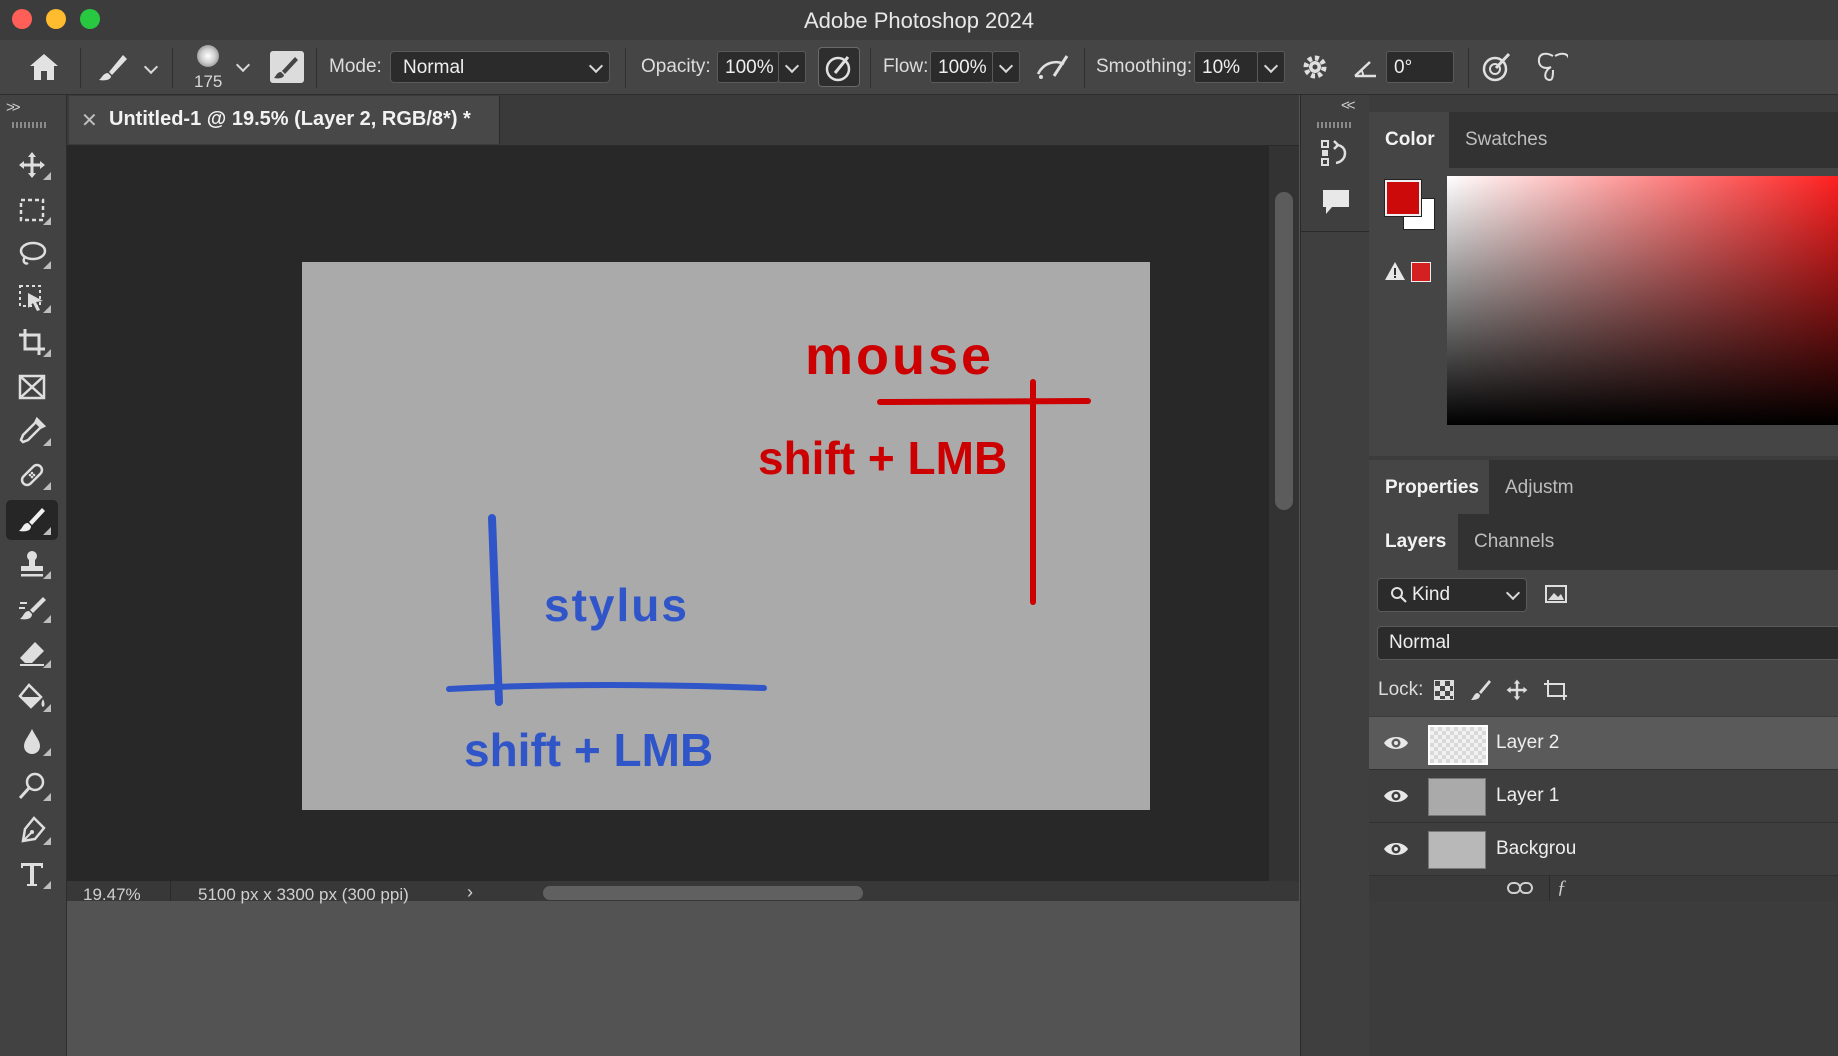 The width and height of the screenshot is (1838, 1056). What do you see at coordinates (32, 210) in the screenshot?
I see `marquee-tool` at bounding box center [32, 210].